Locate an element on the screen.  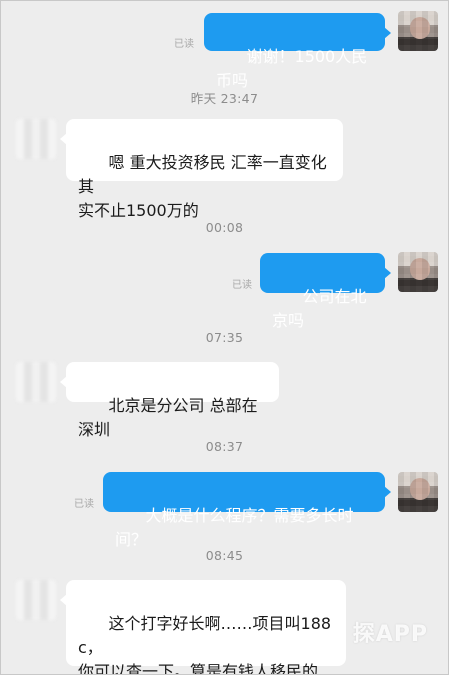
message-text: 谢谢！1500人民币吗 is located at coordinates (292, 68).